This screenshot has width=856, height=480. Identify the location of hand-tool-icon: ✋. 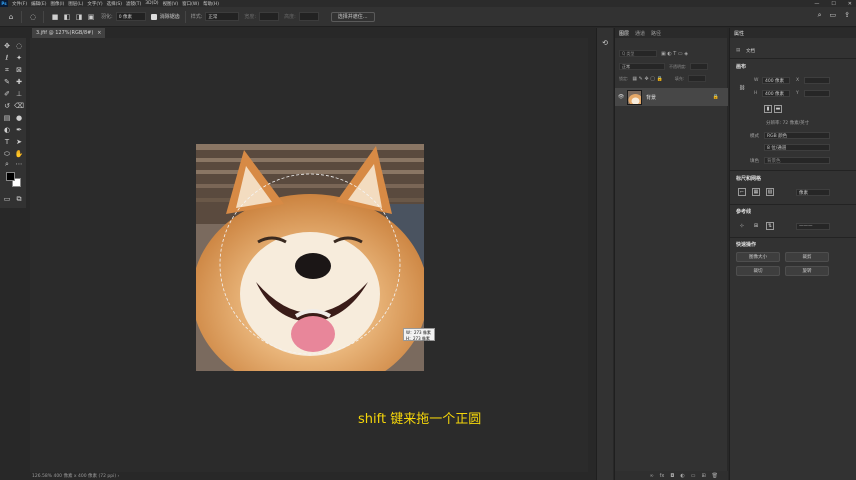
(19, 154).